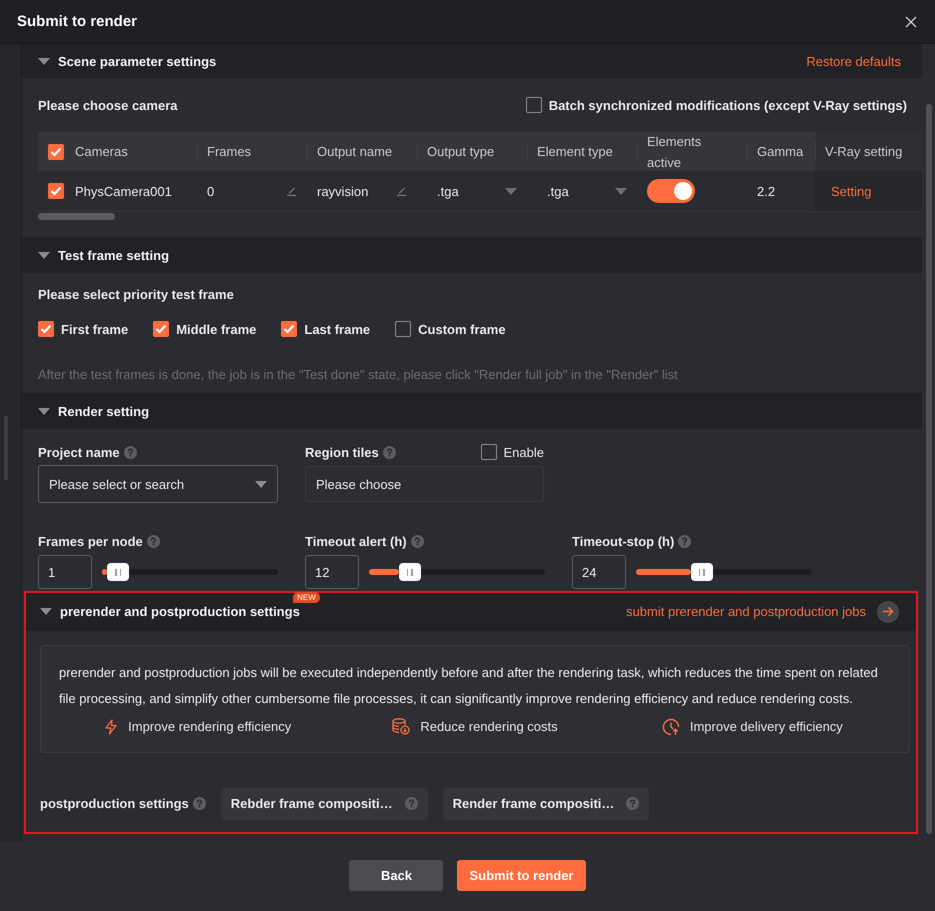 This screenshot has width=935, height=911. I want to click on description-text: prerender and postproduction jobs will be executed independently before and after the rendering task, which reduces the time spent on related file processing, and simplify other cumbersome file processes, it can significantly improve rendering efficiency and reduce rendering costs., so click(469, 686).